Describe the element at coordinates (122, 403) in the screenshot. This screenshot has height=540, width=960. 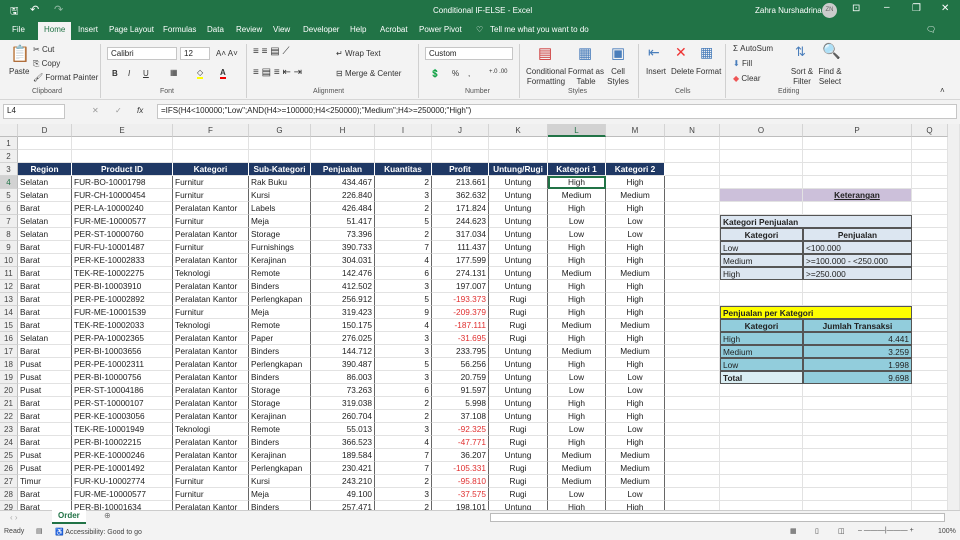
I see `table-cell: PER-ST-10000107` at that location.